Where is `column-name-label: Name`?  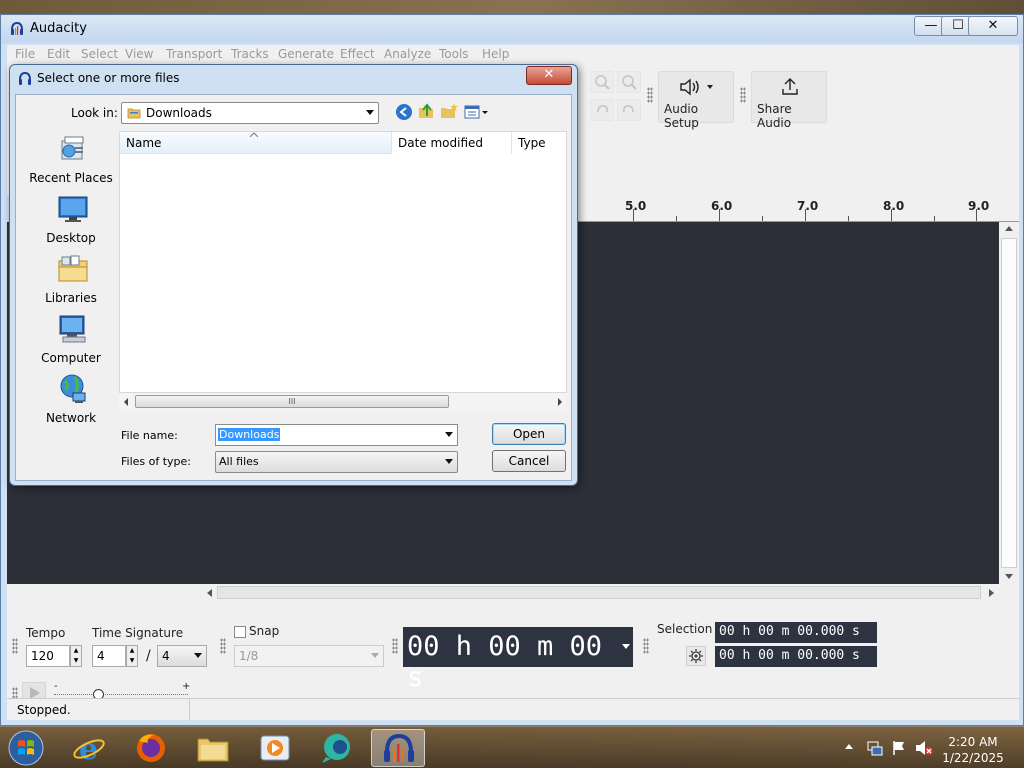
column-name-label: Name is located at coordinates (144, 143).